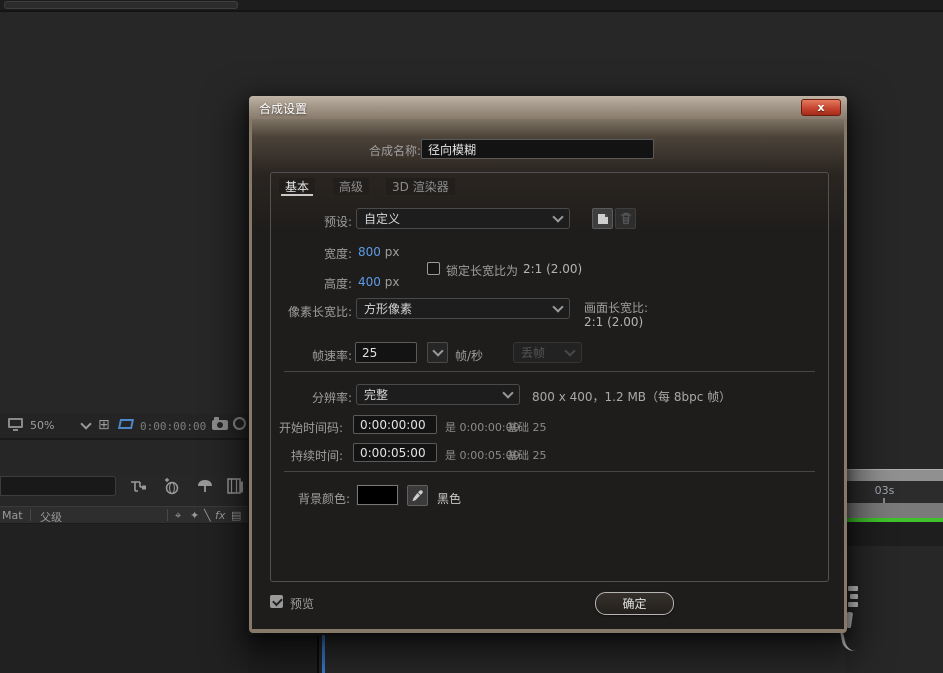 Image resolution: width=943 pixels, height=673 pixels. Describe the element at coordinates (124, 515) in the screenshot. I see `timeline-column-header: Mat 父级 ⌖ ✦ ╲ fx ▤` at that location.